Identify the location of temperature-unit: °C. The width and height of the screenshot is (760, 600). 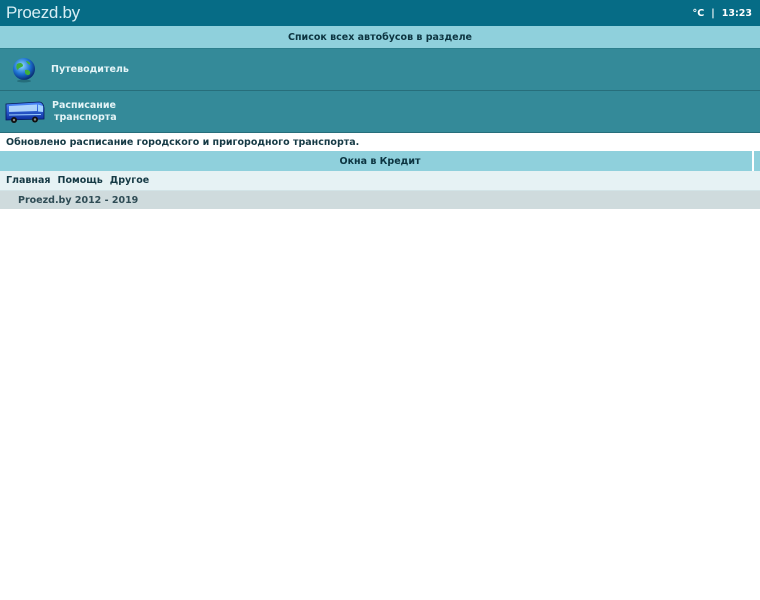
(698, 13).